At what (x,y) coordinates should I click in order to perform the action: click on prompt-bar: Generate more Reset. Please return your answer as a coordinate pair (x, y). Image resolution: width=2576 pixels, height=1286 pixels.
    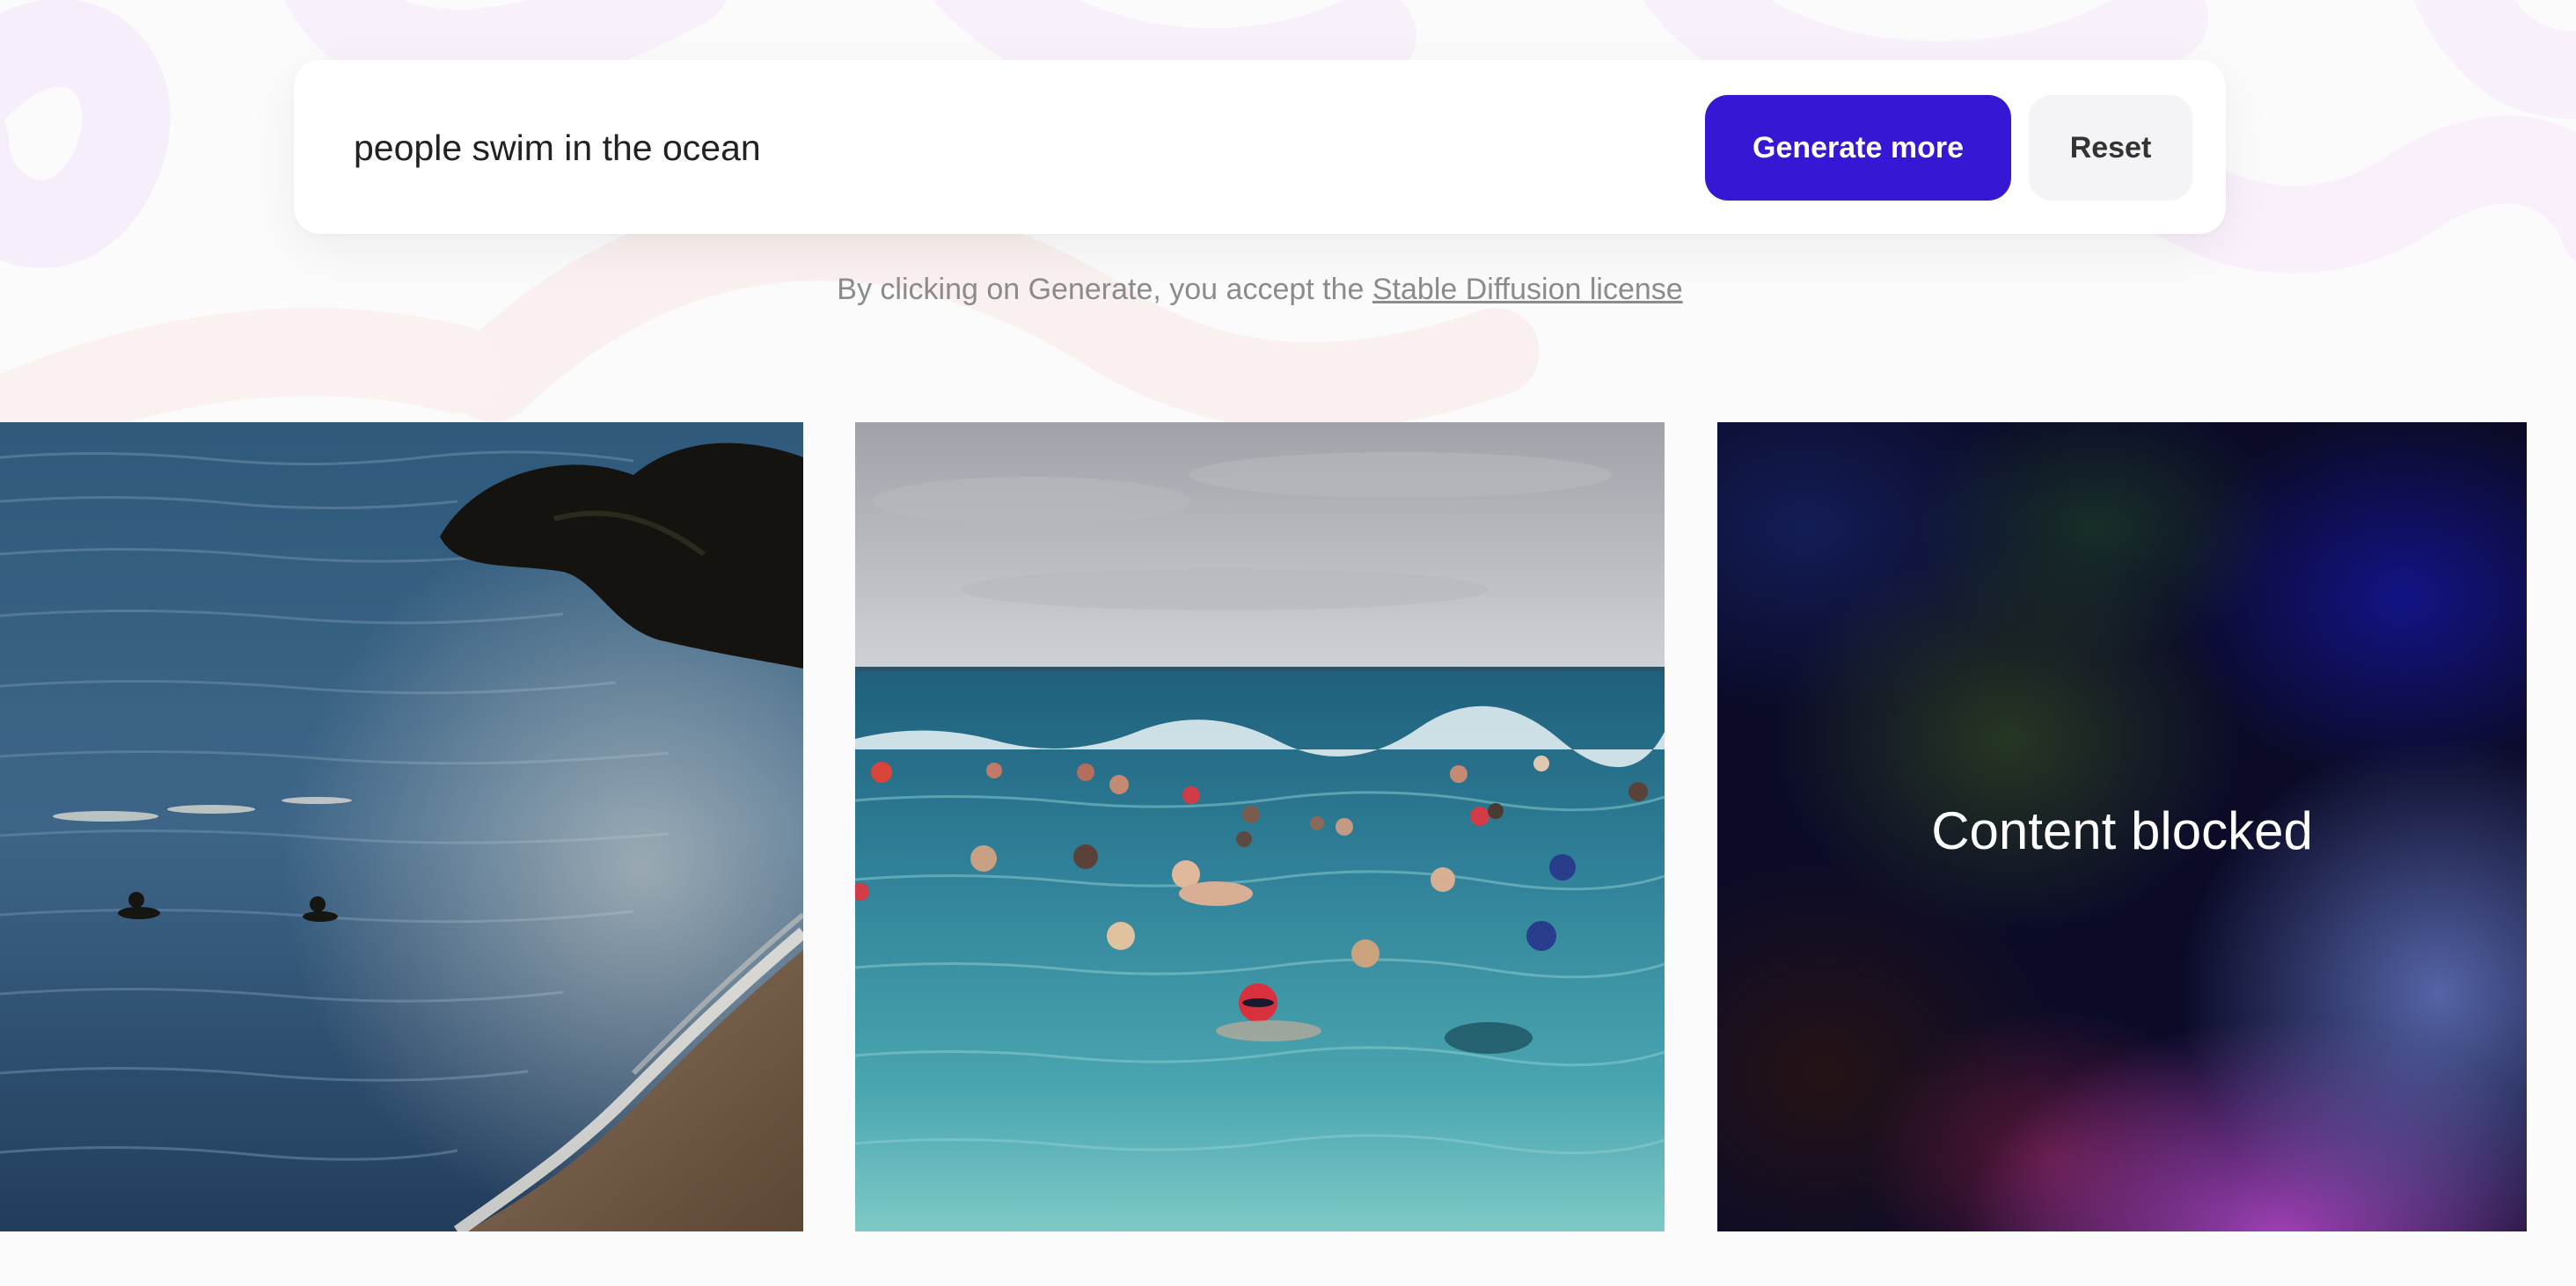
    Looking at the image, I should click on (1260, 147).